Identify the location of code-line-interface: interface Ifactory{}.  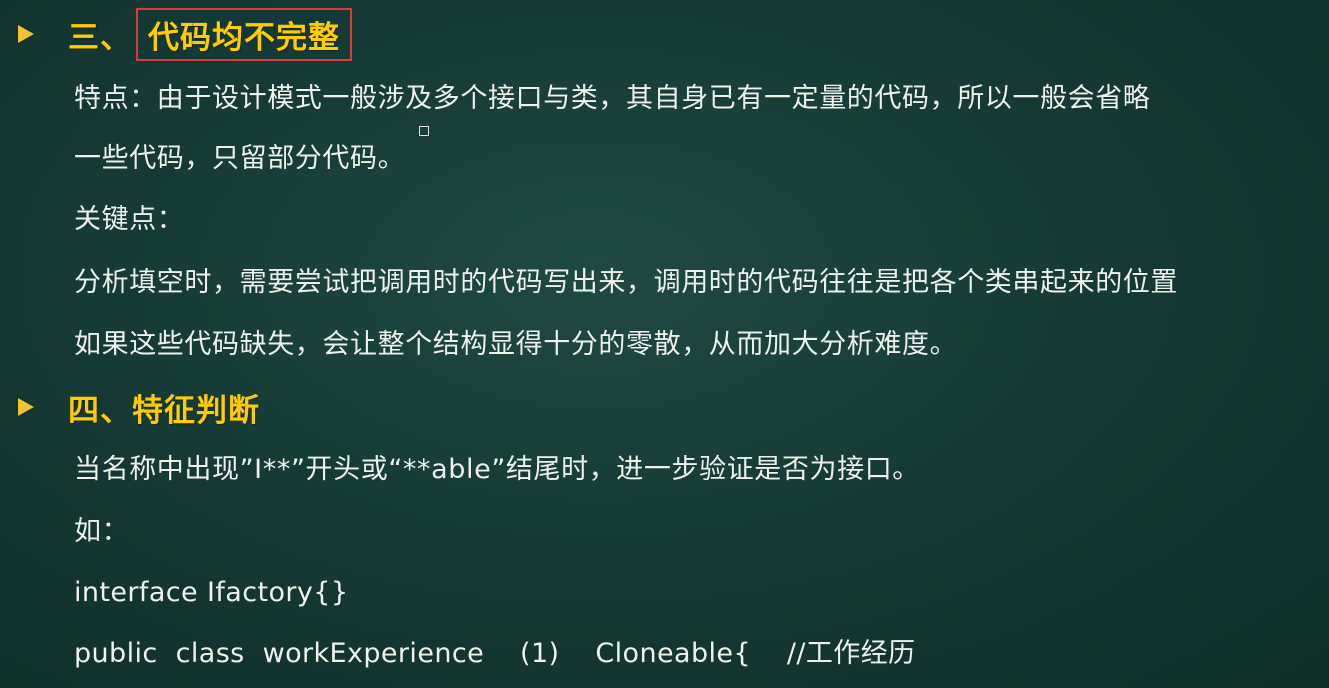
(211, 592).